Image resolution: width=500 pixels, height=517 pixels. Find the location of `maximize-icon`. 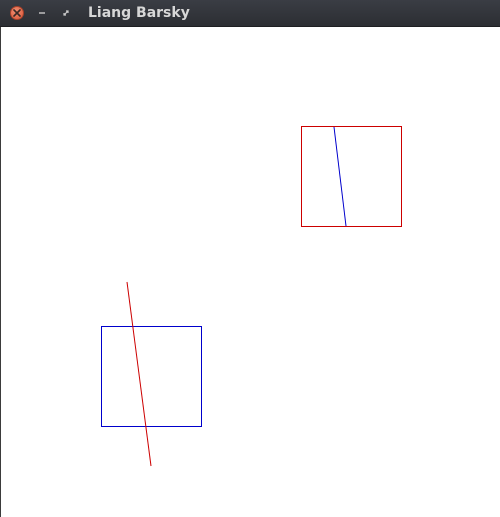

maximize-icon is located at coordinates (66, 13).